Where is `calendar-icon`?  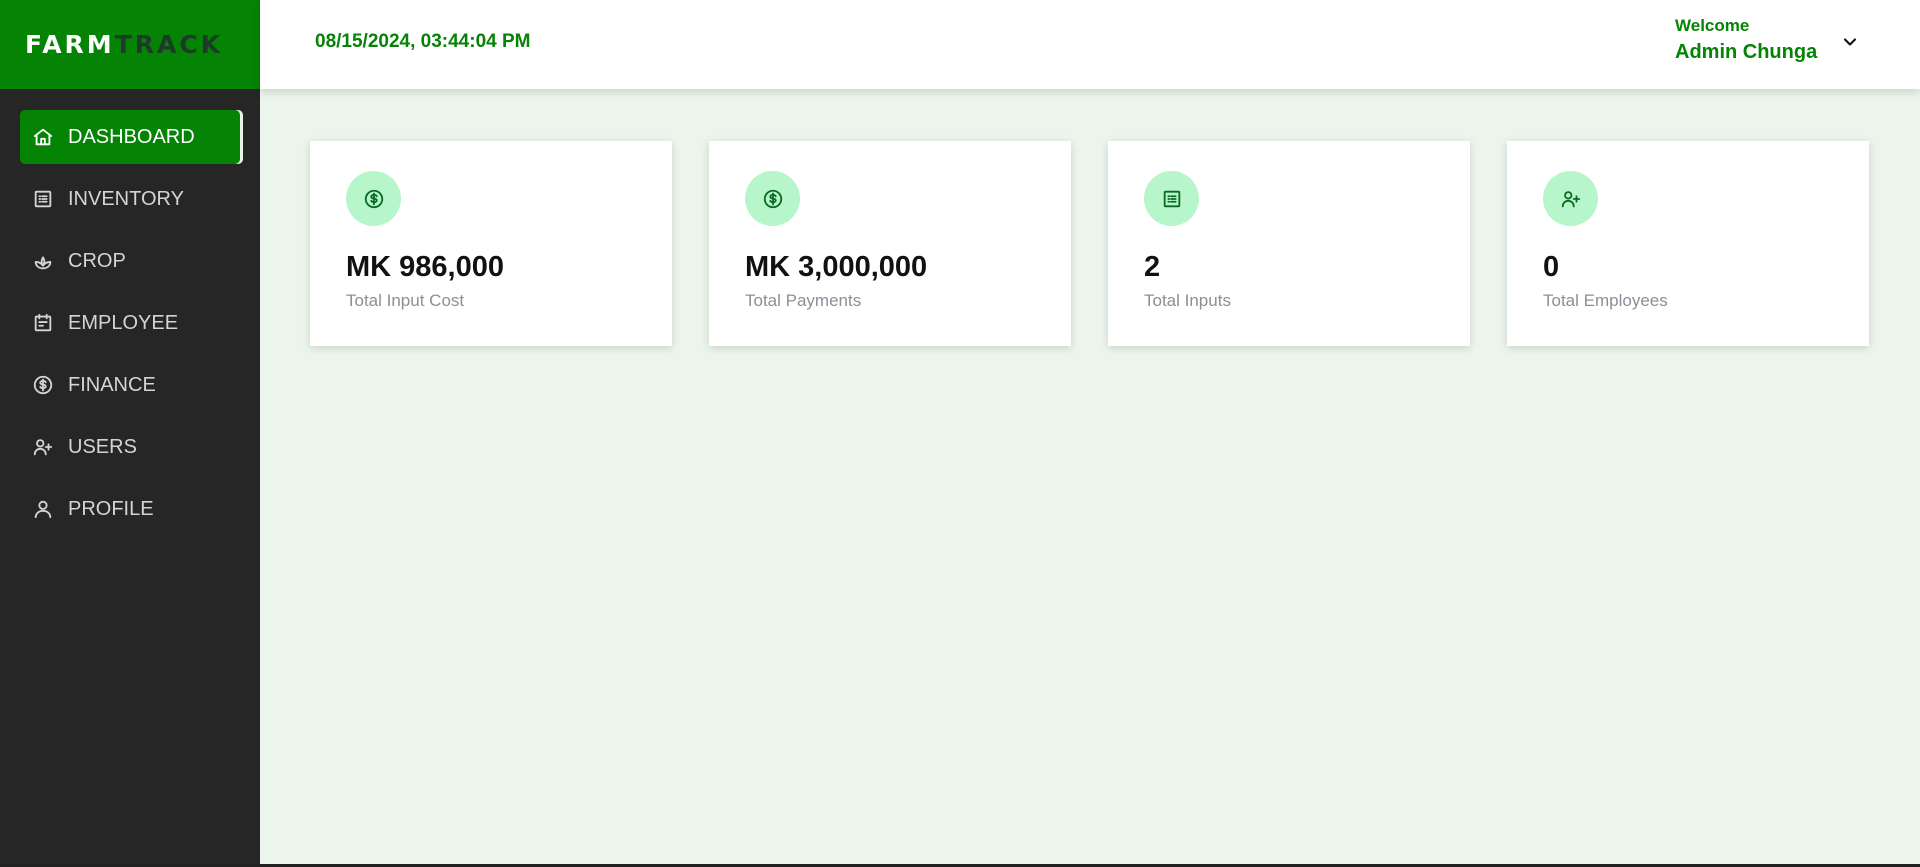 calendar-icon is located at coordinates (43, 323).